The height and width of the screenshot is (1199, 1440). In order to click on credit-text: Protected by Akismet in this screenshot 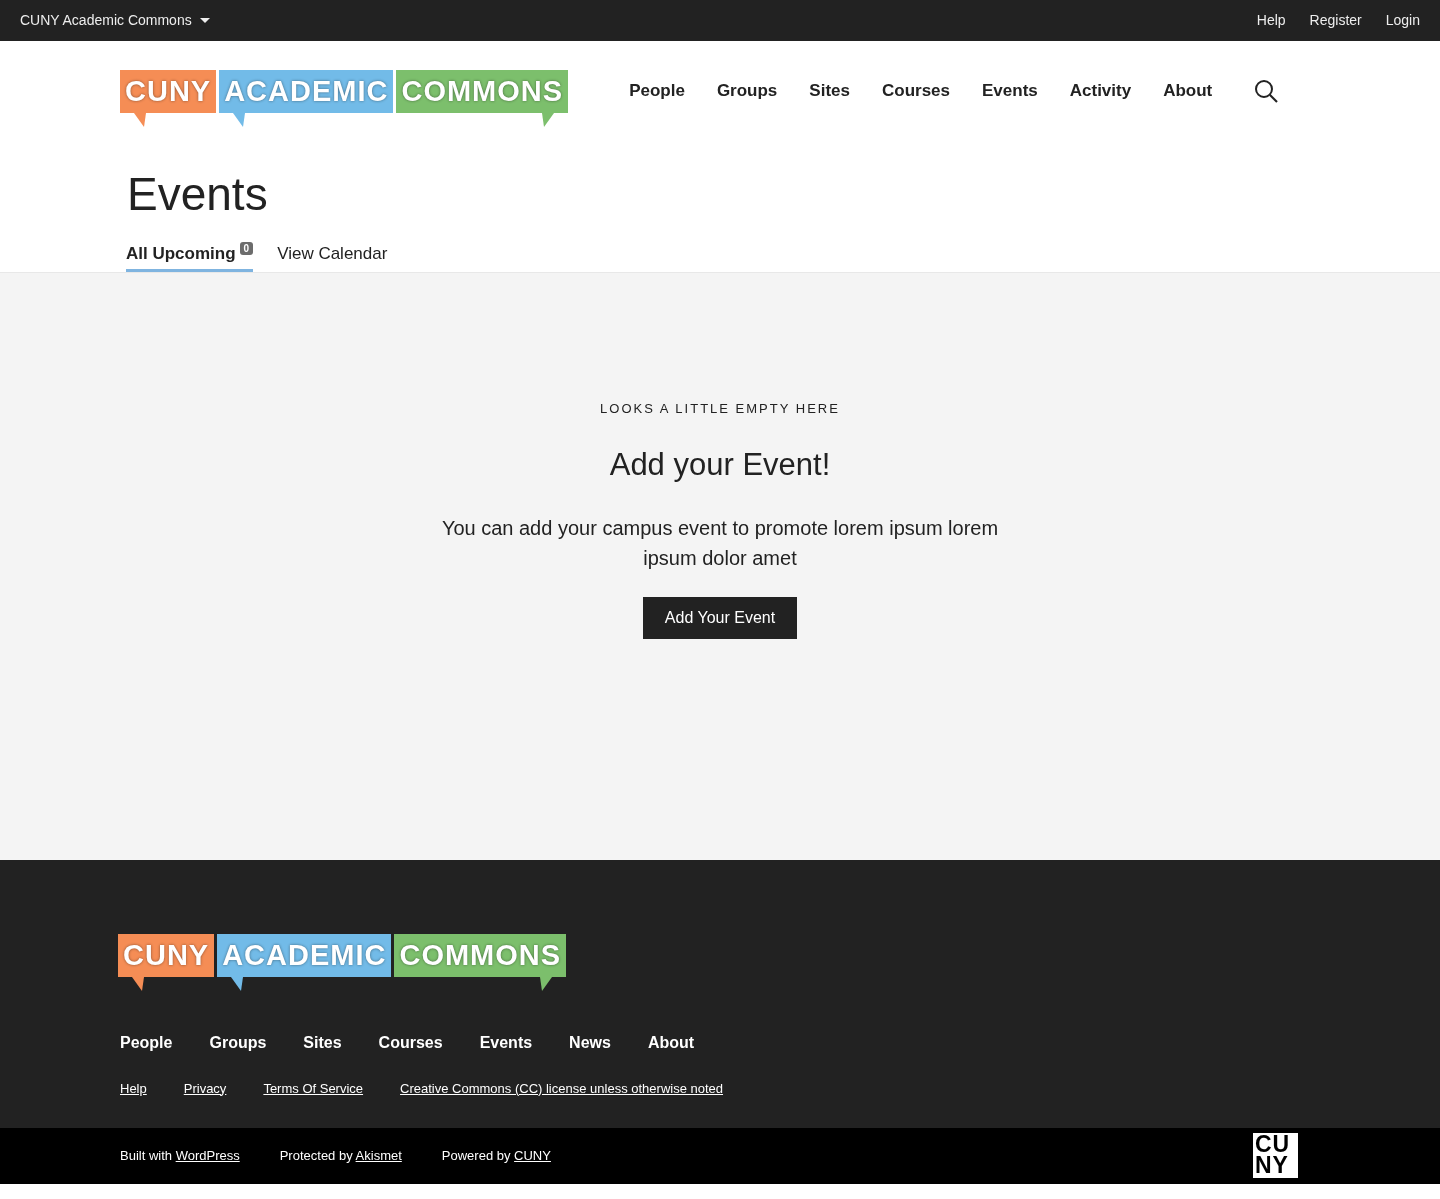, I will do `click(340, 1155)`.